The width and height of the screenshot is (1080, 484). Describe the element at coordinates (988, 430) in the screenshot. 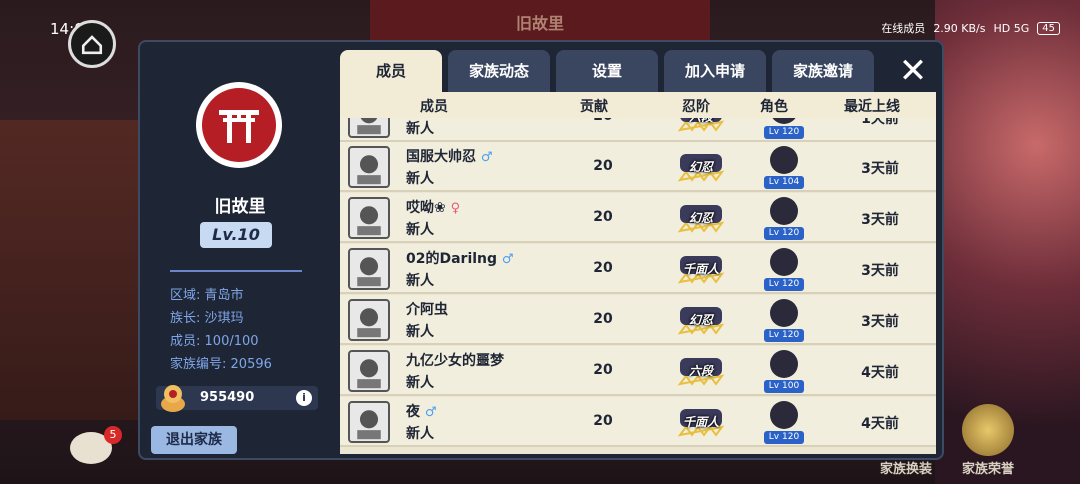

I see `family-honor-icon` at that location.